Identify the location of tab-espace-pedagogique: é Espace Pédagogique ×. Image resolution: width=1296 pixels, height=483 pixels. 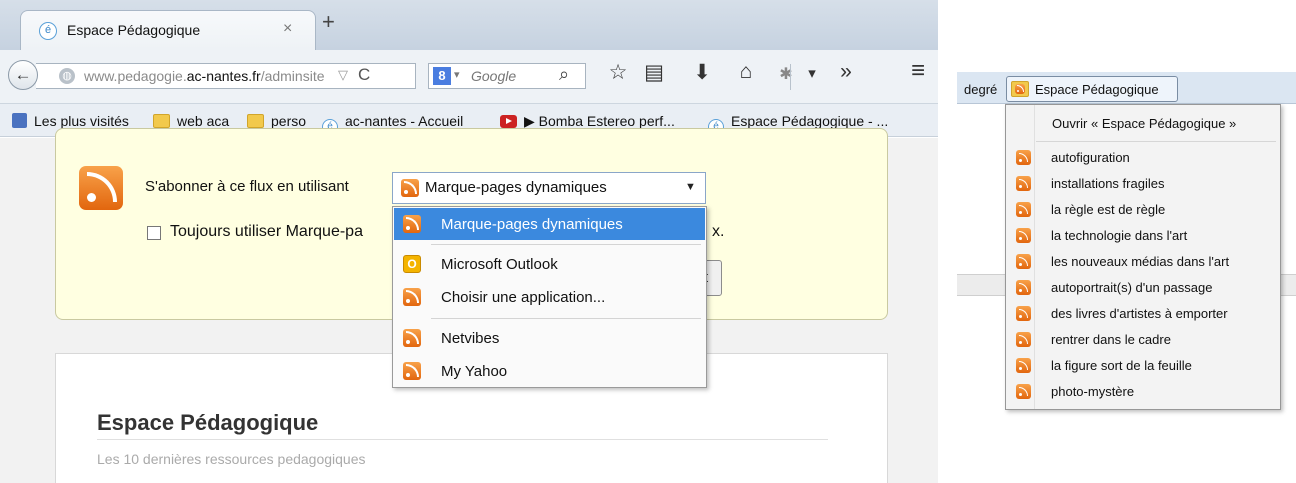
(168, 30).